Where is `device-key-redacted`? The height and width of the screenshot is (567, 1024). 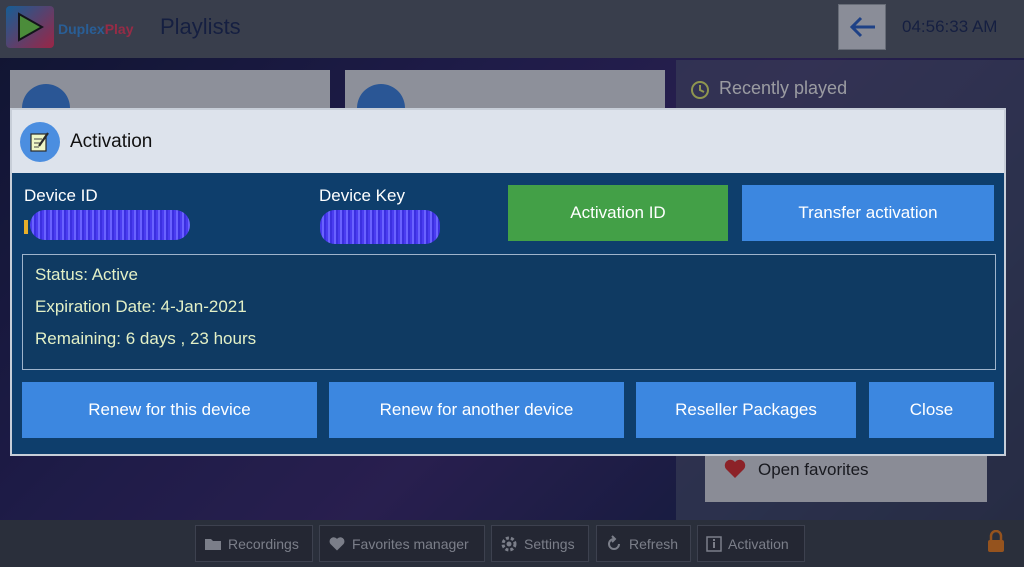
device-key-redacted is located at coordinates (380, 227).